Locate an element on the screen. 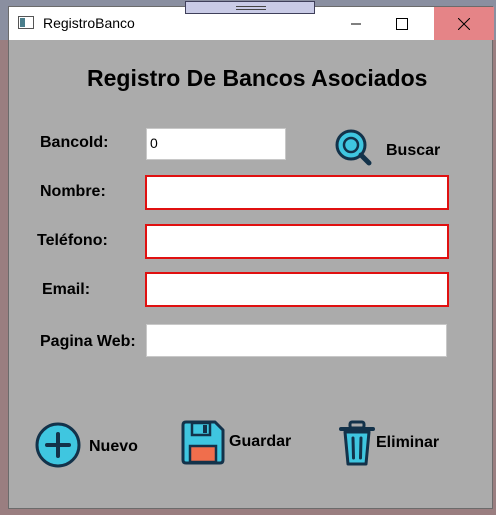 This screenshot has width=496, height=515. close-icon is located at coordinates (464, 23).